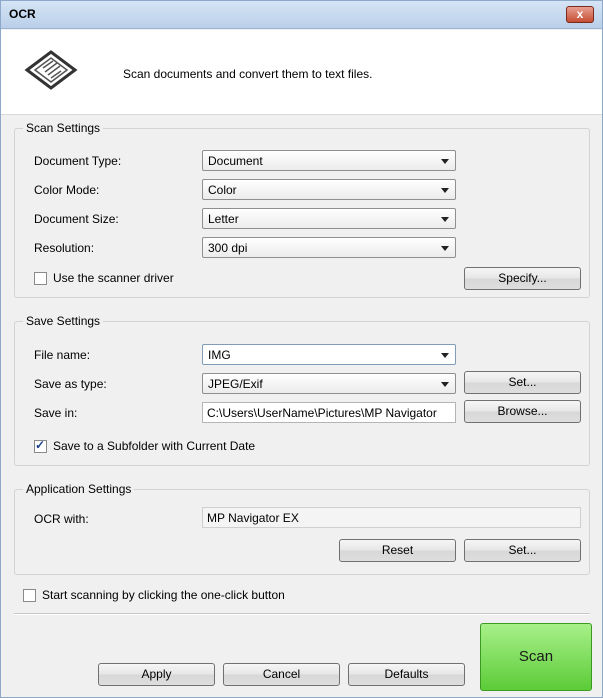 This screenshot has width=603, height=698. Describe the element at coordinates (61, 519) in the screenshot. I see `ocr-with-label: OCR with:` at that location.